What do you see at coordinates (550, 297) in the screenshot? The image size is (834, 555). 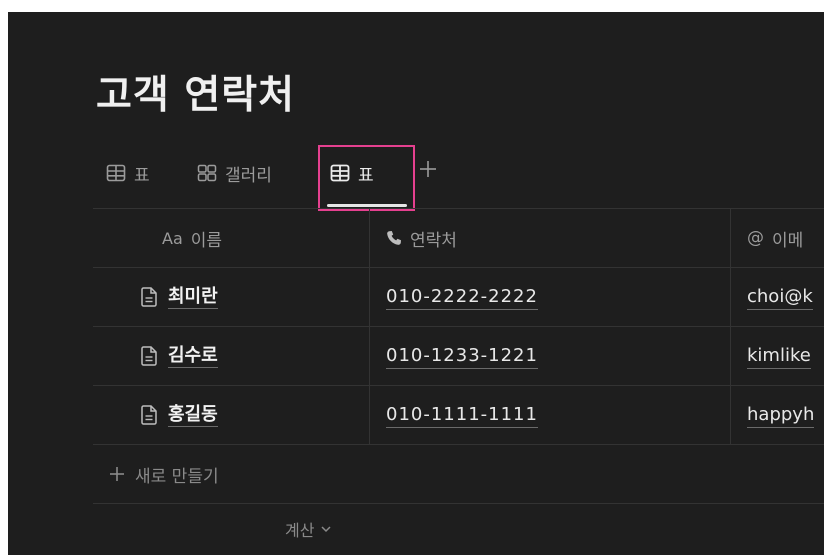 I see `phone-cell: 010-2222-2222` at bounding box center [550, 297].